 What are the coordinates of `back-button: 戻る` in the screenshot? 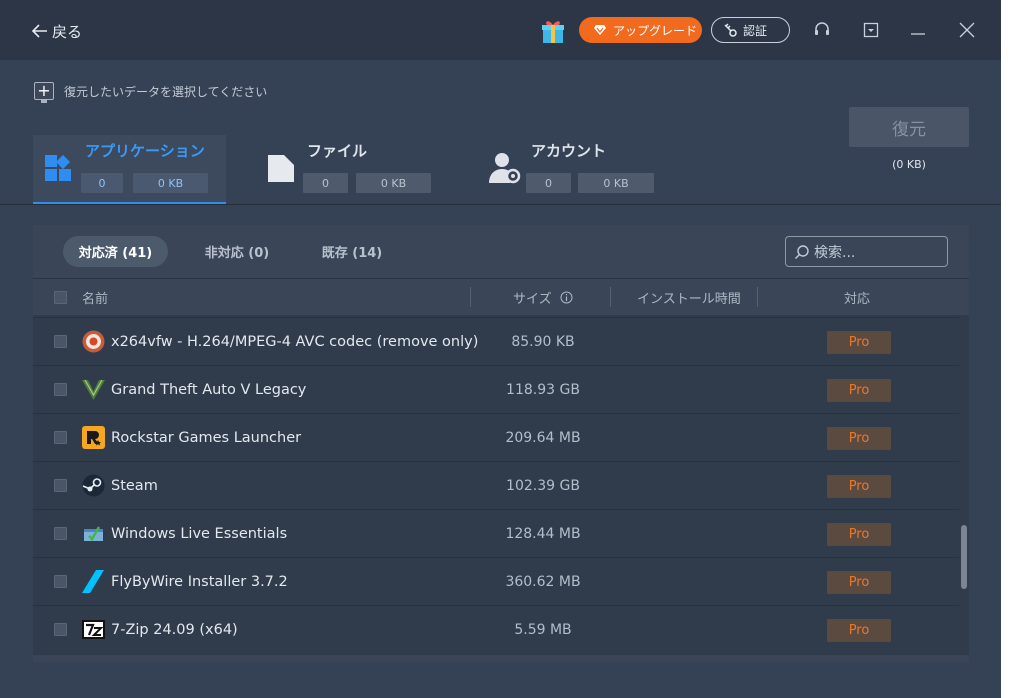 It's located at (57, 31).